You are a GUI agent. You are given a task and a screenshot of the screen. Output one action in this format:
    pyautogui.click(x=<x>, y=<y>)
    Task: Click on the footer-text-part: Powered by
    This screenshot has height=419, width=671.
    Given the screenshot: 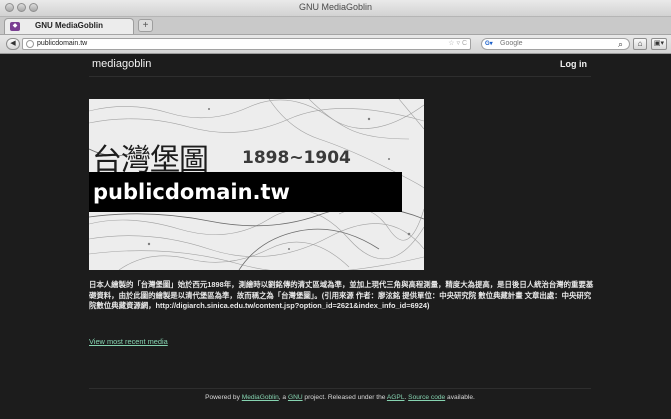 What is the action you would take?
    pyautogui.click(x=223, y=397)
    